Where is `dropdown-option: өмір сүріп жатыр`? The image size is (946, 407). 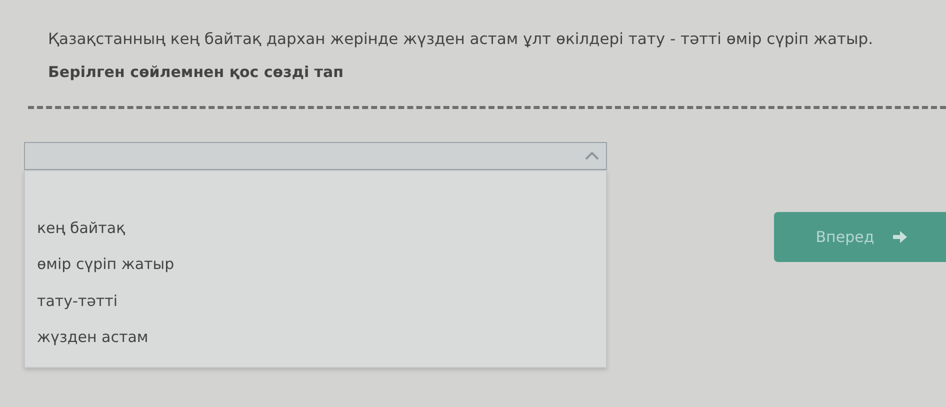 dropdown-option: өмір сүріп жатыр is located at coordinates (315, 265).